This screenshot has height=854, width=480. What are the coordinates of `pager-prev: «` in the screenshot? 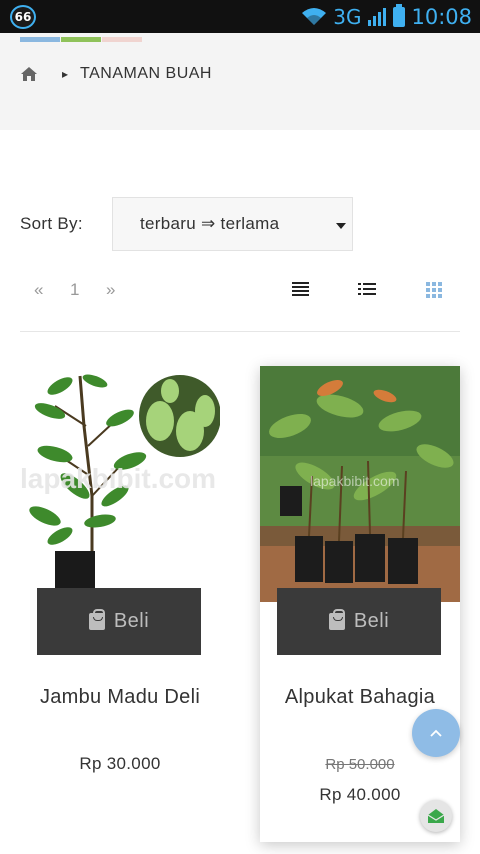 It's located at (38, 290).